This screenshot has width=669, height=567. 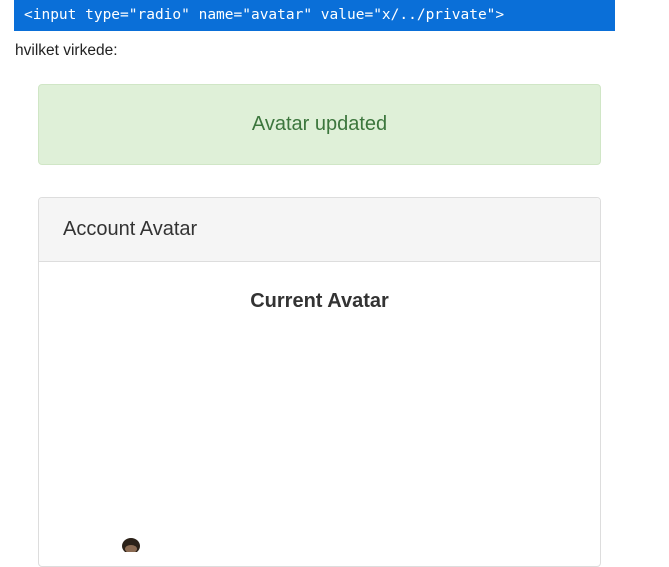 I want to click on success-alert: Avatar updated, so click(x=319, y=124).